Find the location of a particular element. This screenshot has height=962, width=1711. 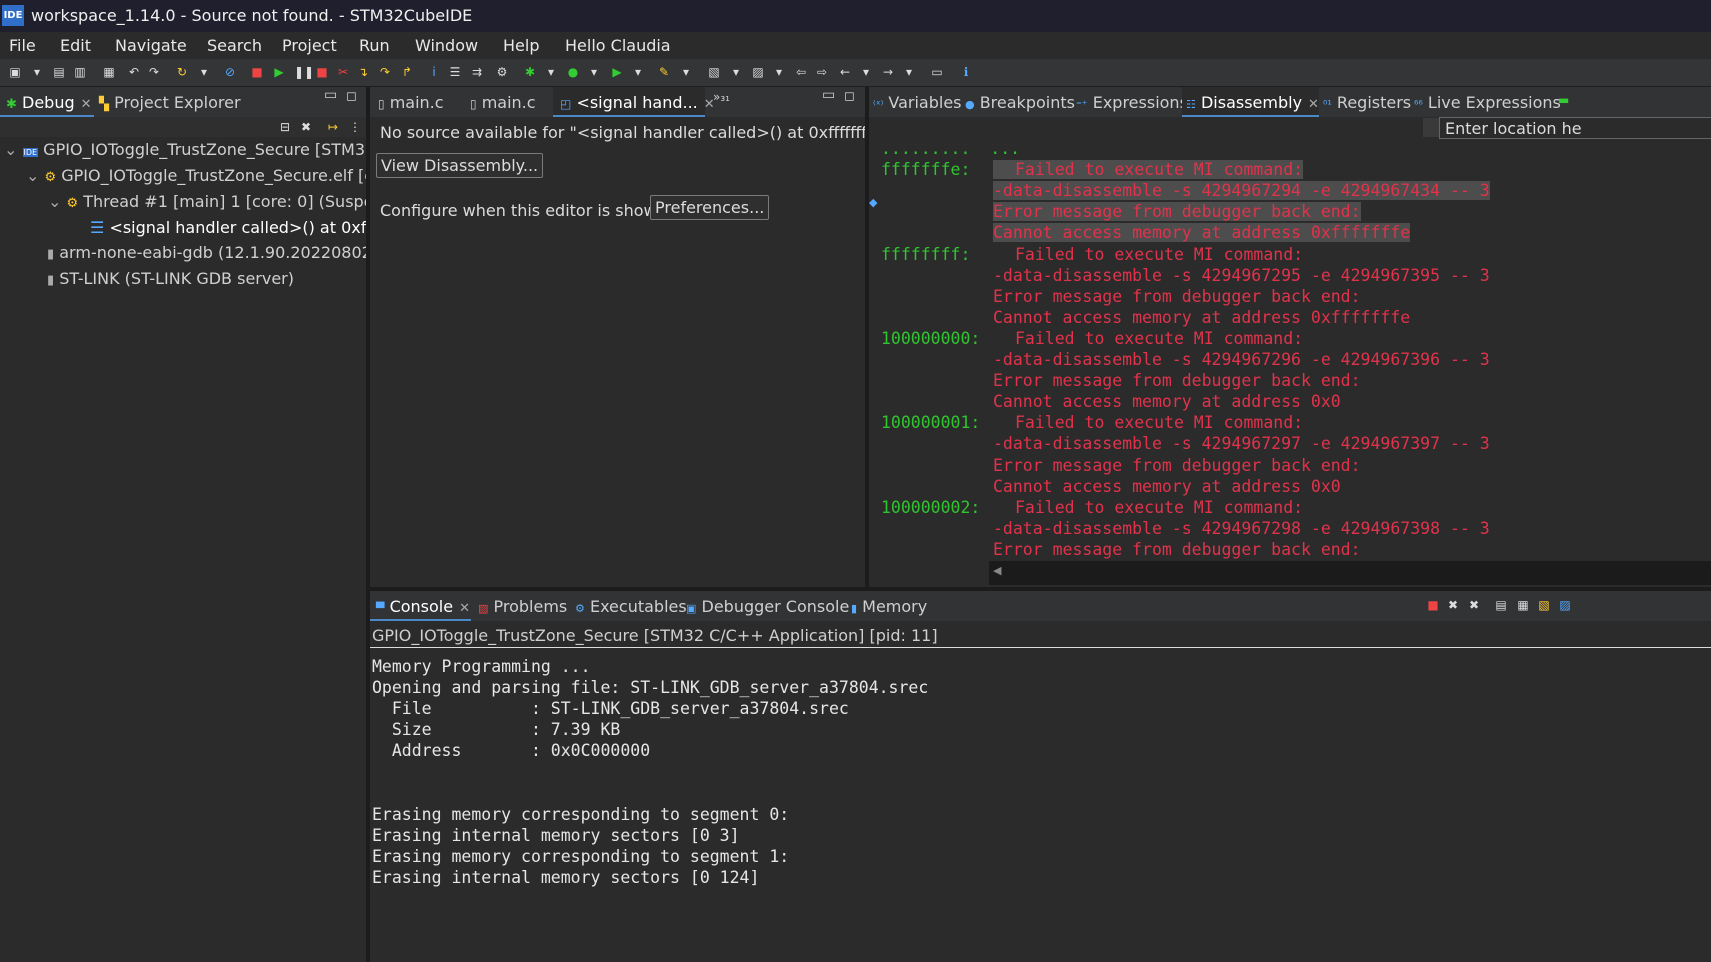

suspend-icon: ❚❚ is located at coordinates (304, 72).